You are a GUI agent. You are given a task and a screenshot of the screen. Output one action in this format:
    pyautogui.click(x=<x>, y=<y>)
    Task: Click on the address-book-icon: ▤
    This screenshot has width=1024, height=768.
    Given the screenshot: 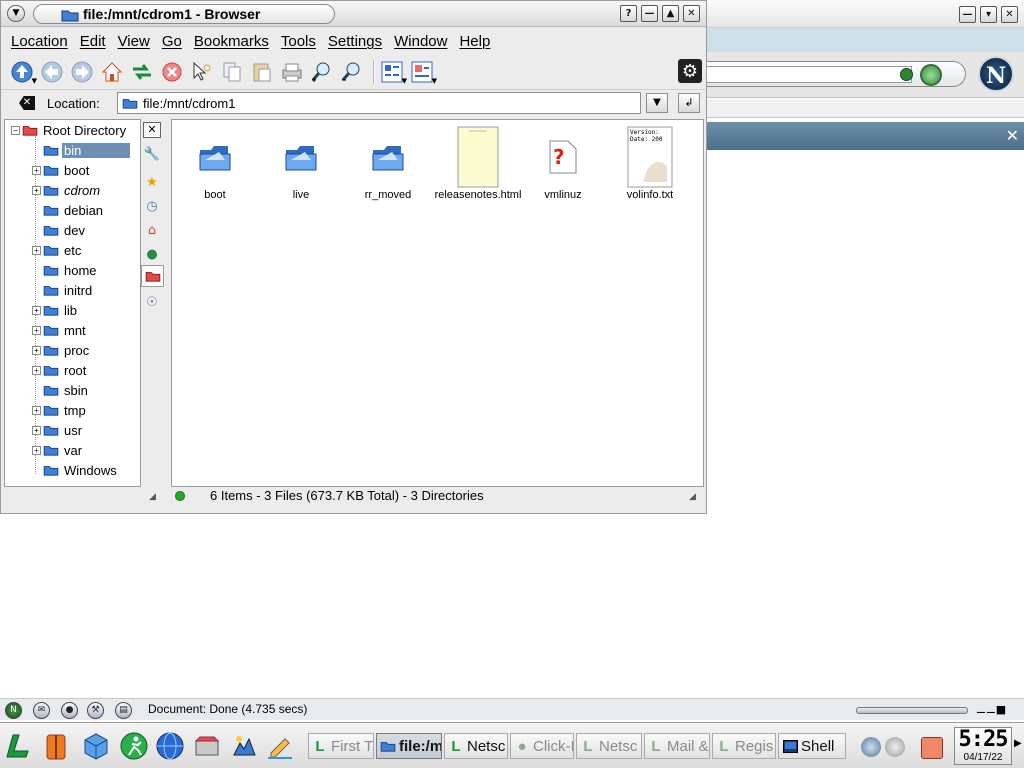 What is the action you would take?
    pyautogui.click(x=123, y=710)
    